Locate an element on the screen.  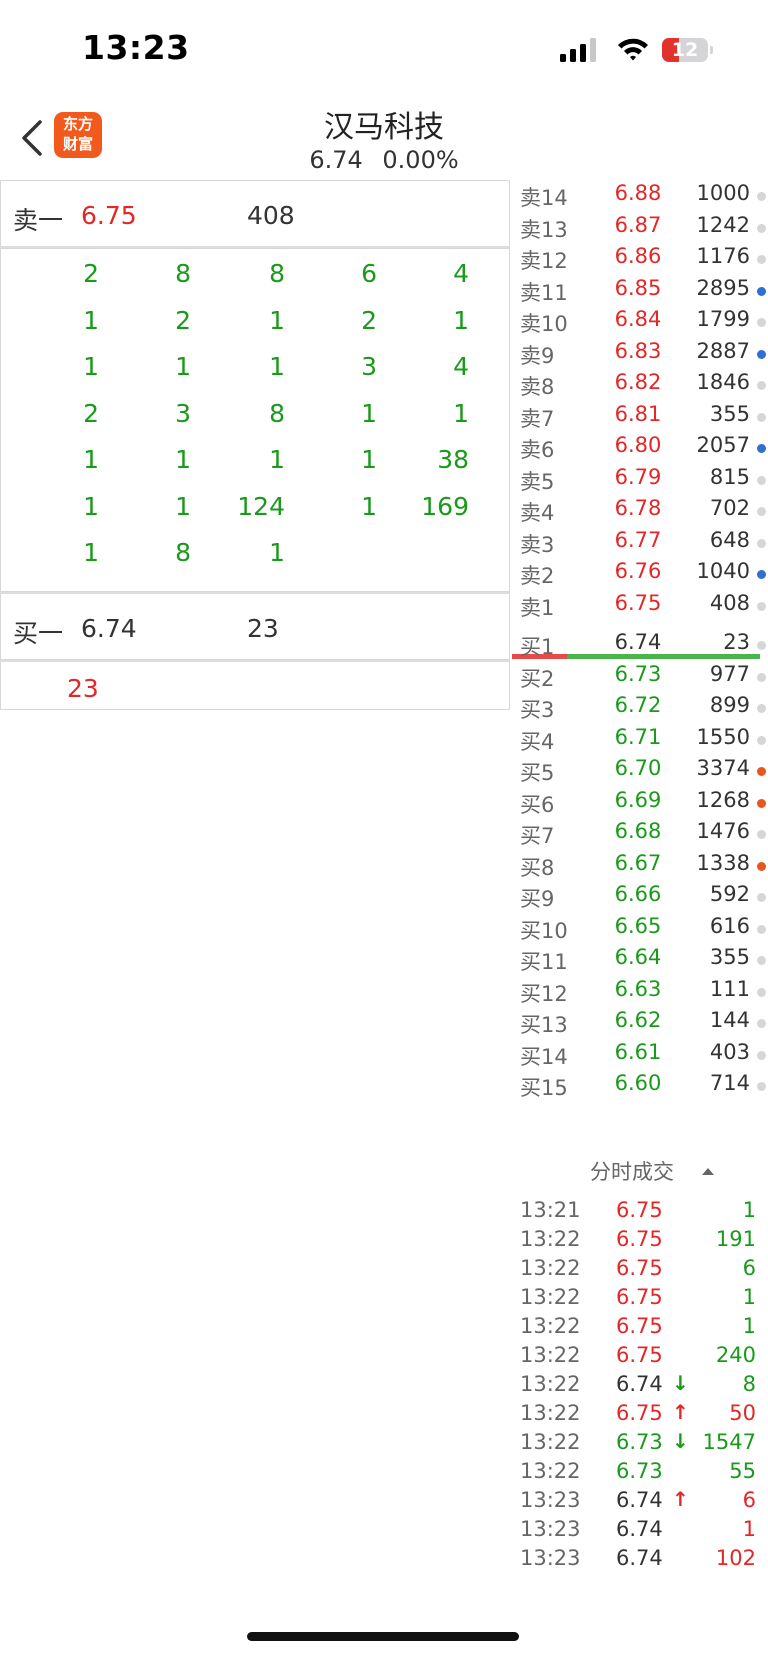
level-volume: 1476 is located at coordinates (723, 831).